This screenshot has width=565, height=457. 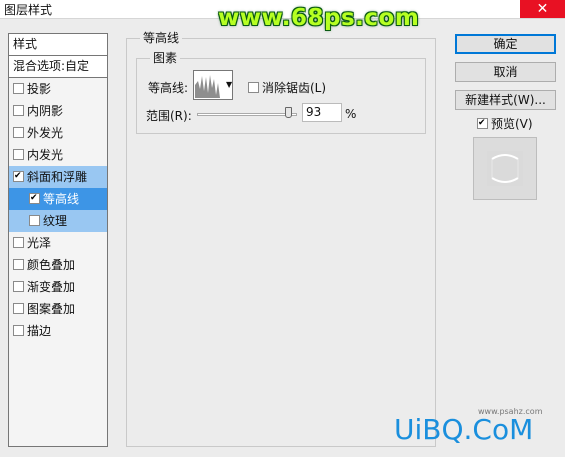 What do you see at coordinates (45, 111) in the screenshot?
I see `style-item-label: 内阴影` at bounding box center [45, 111].